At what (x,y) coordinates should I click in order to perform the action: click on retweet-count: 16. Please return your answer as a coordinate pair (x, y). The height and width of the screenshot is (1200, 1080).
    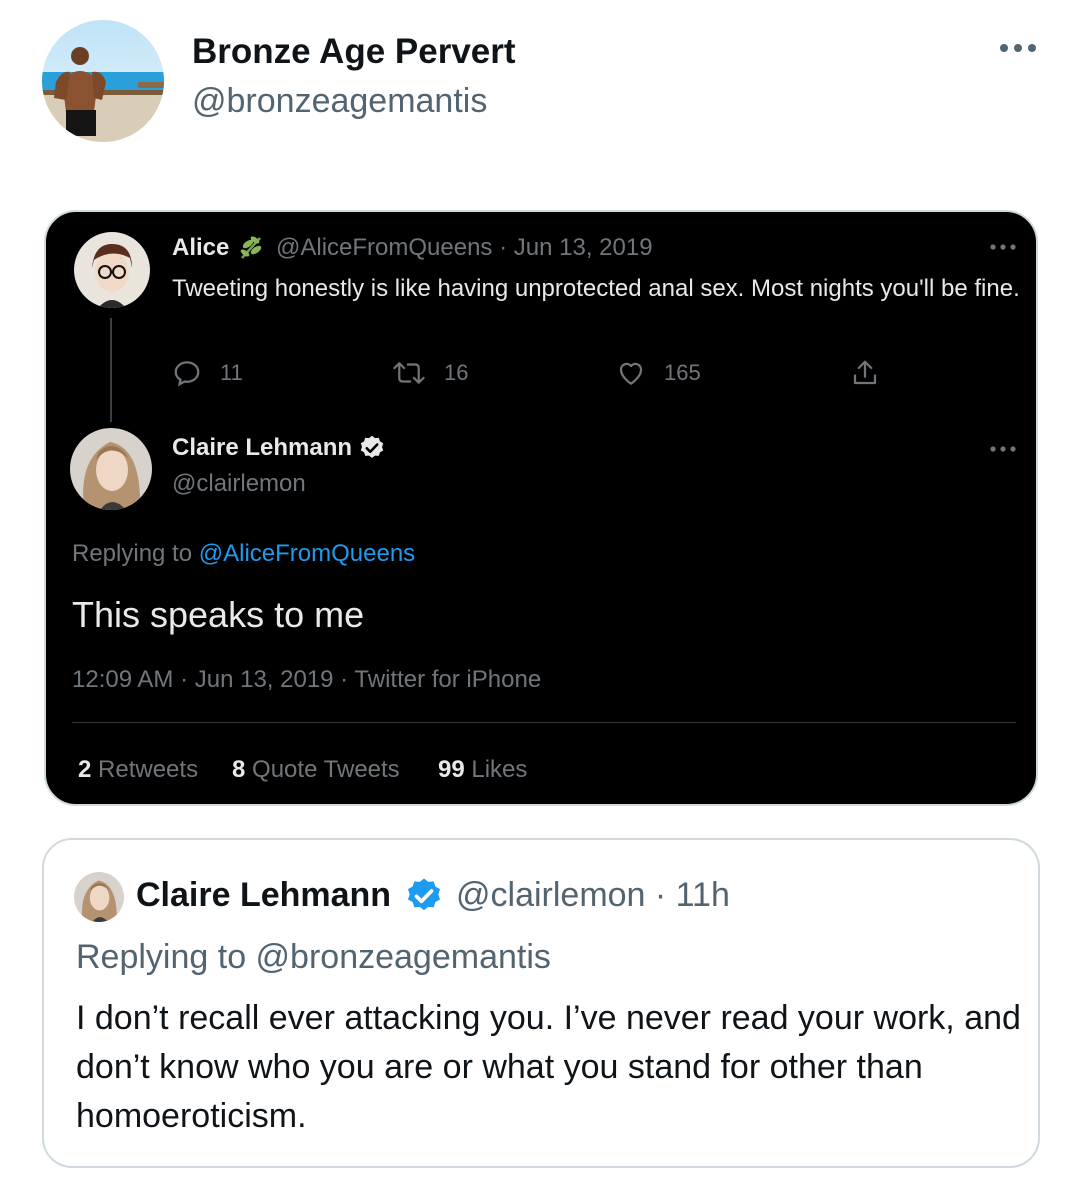
    Looking at the image, I should click on (456, 372).